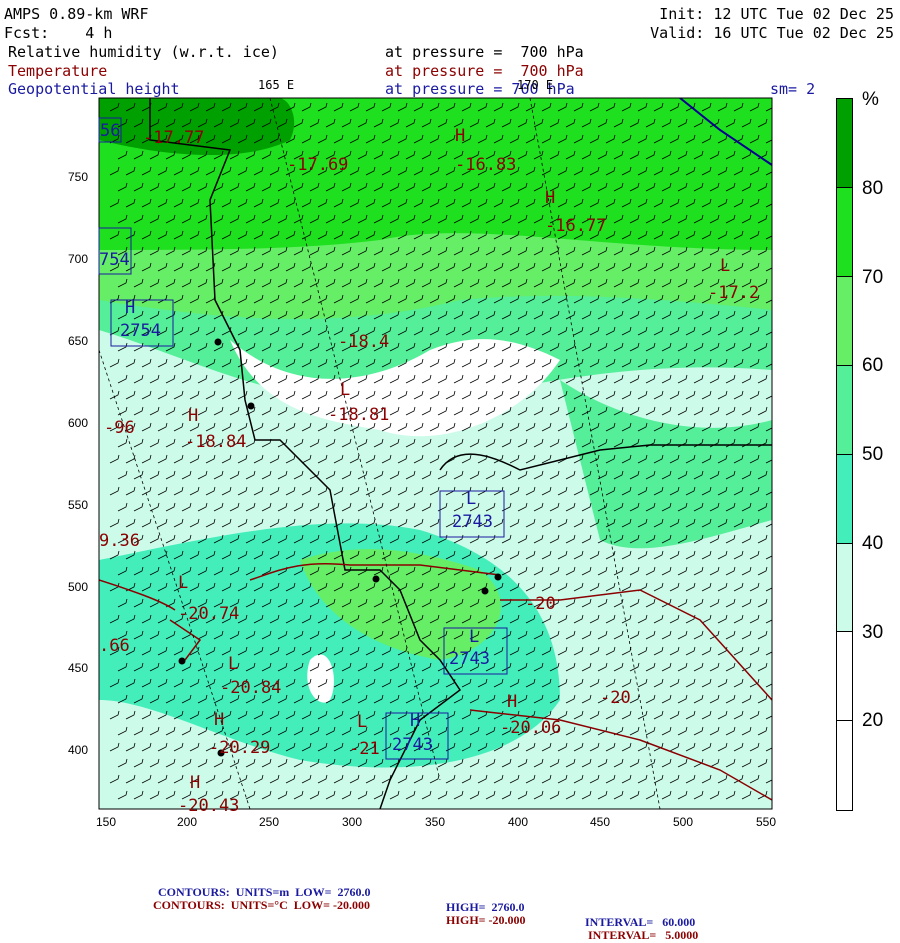  What do you see at coordinates (531, 728) in the screenshot?
I see `temp-label: -20.06` at bounding box center [531, 728].